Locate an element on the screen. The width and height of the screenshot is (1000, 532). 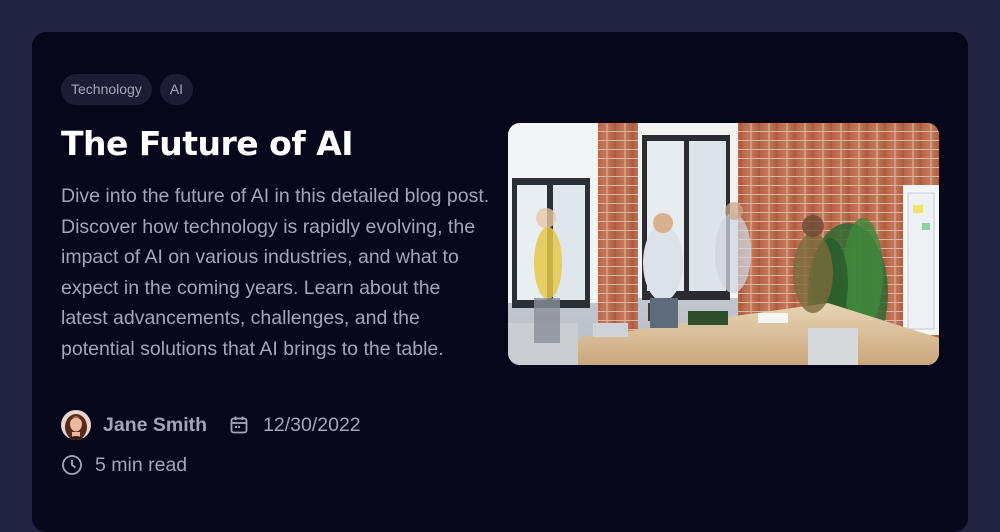
tag-technology: Technology is located at coordinates (106, 89).